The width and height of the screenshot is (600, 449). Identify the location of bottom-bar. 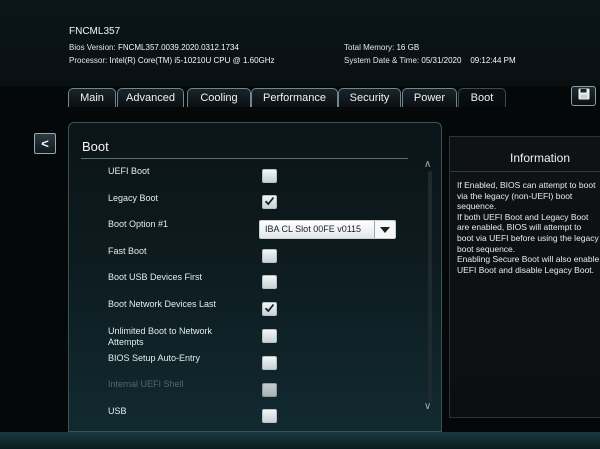
(300, 440).